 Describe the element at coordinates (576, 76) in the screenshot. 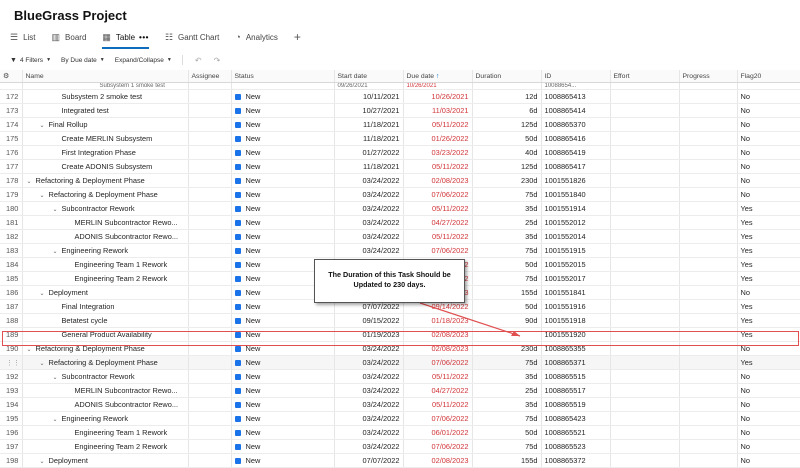

I see `column-header-id: ID` at that location.